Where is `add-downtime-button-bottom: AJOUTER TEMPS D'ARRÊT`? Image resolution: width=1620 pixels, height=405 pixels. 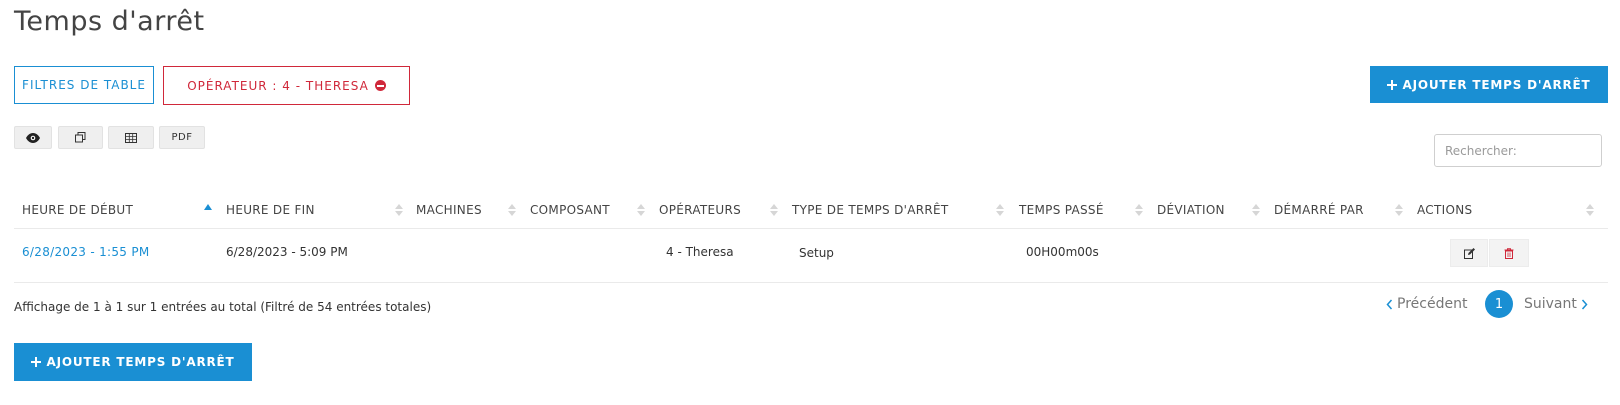 add-downtime-button-bottom: AJOUTER TEMPS D'ARRÊT is located at coordinates (133, 362).